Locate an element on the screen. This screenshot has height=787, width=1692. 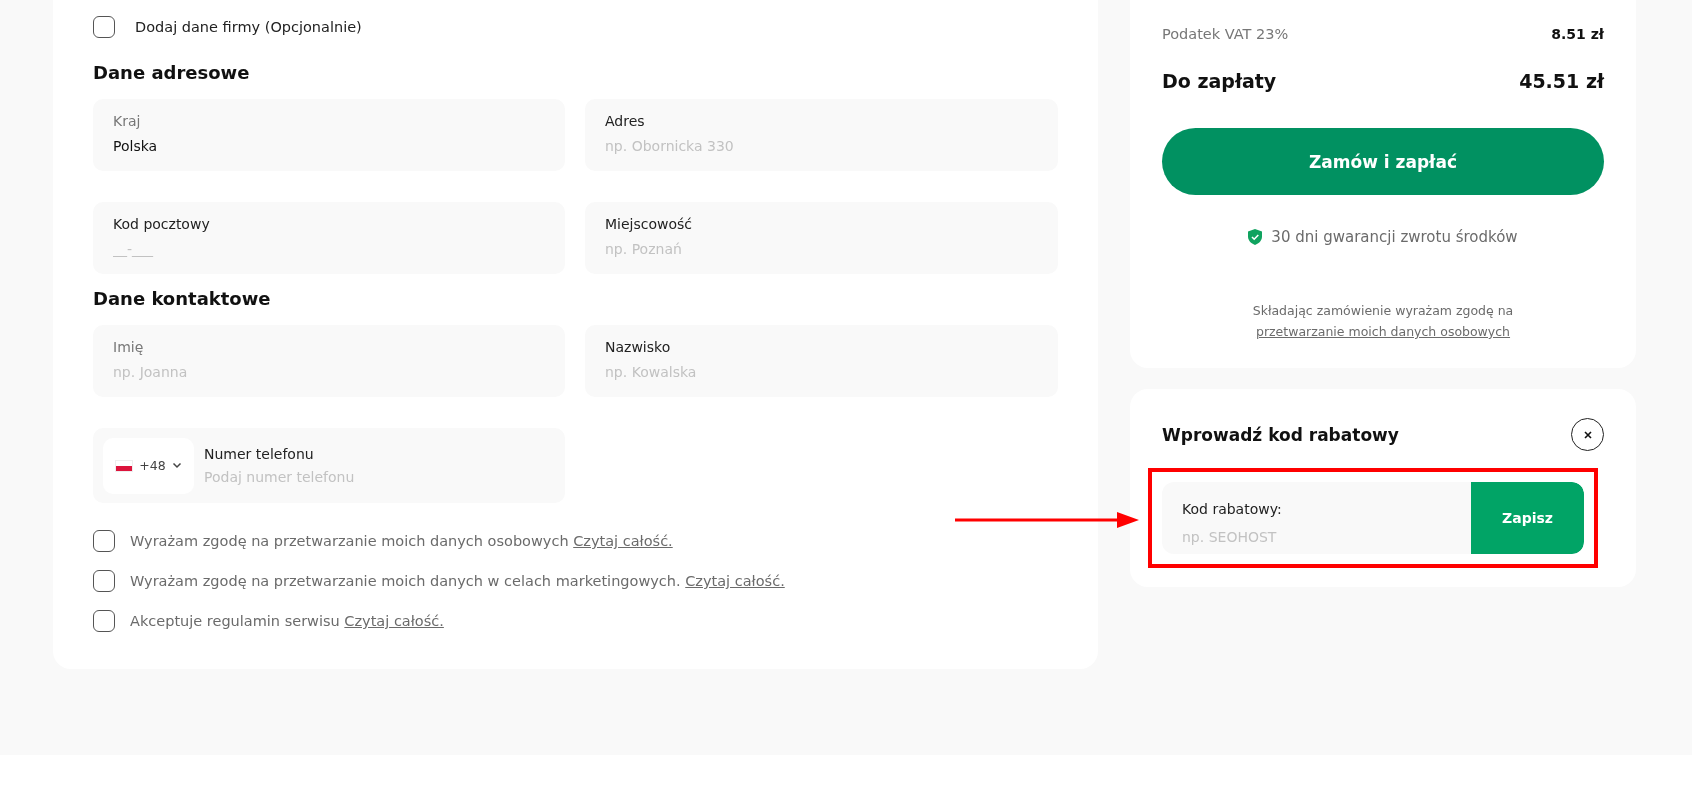
field-label: Miejscowość is located at coordinates (649, 224).